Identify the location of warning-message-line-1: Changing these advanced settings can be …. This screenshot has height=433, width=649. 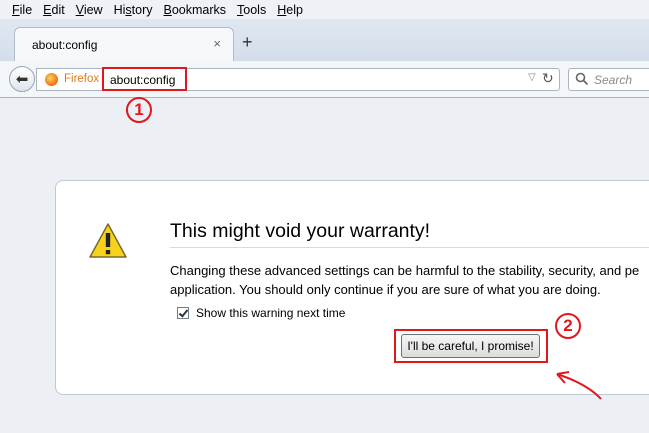
(405, 270).